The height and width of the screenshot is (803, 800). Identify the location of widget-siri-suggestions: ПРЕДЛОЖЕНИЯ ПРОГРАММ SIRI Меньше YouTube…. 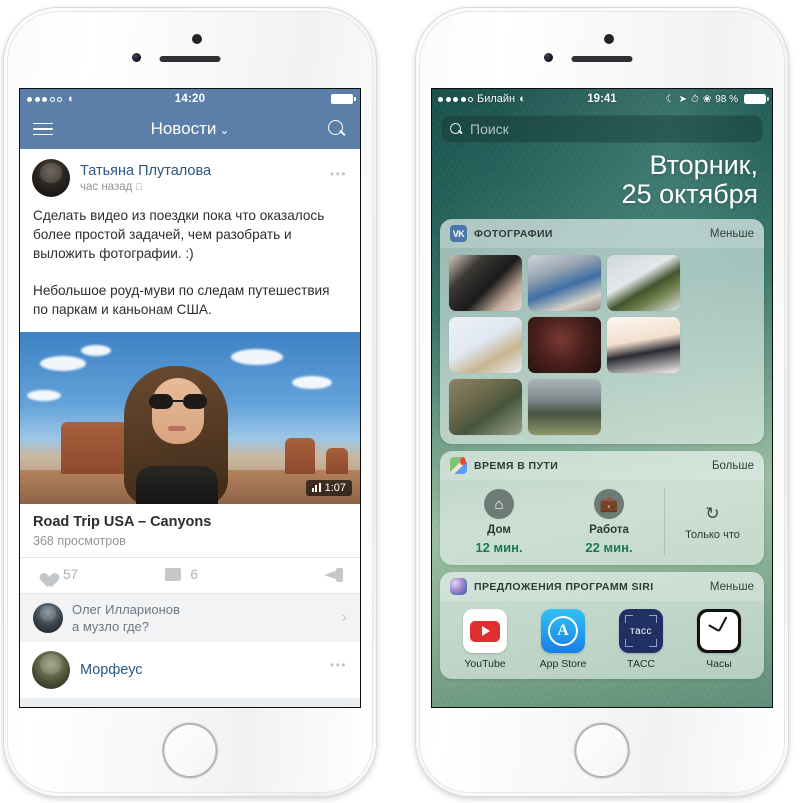
(602, 626).